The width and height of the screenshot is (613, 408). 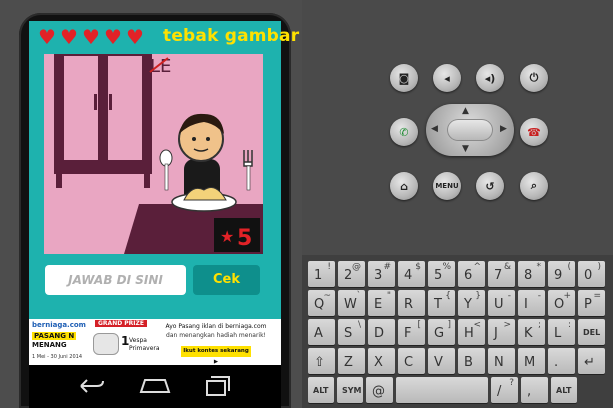 I want to click on key-u44: ,, so click(x=534, y=390).